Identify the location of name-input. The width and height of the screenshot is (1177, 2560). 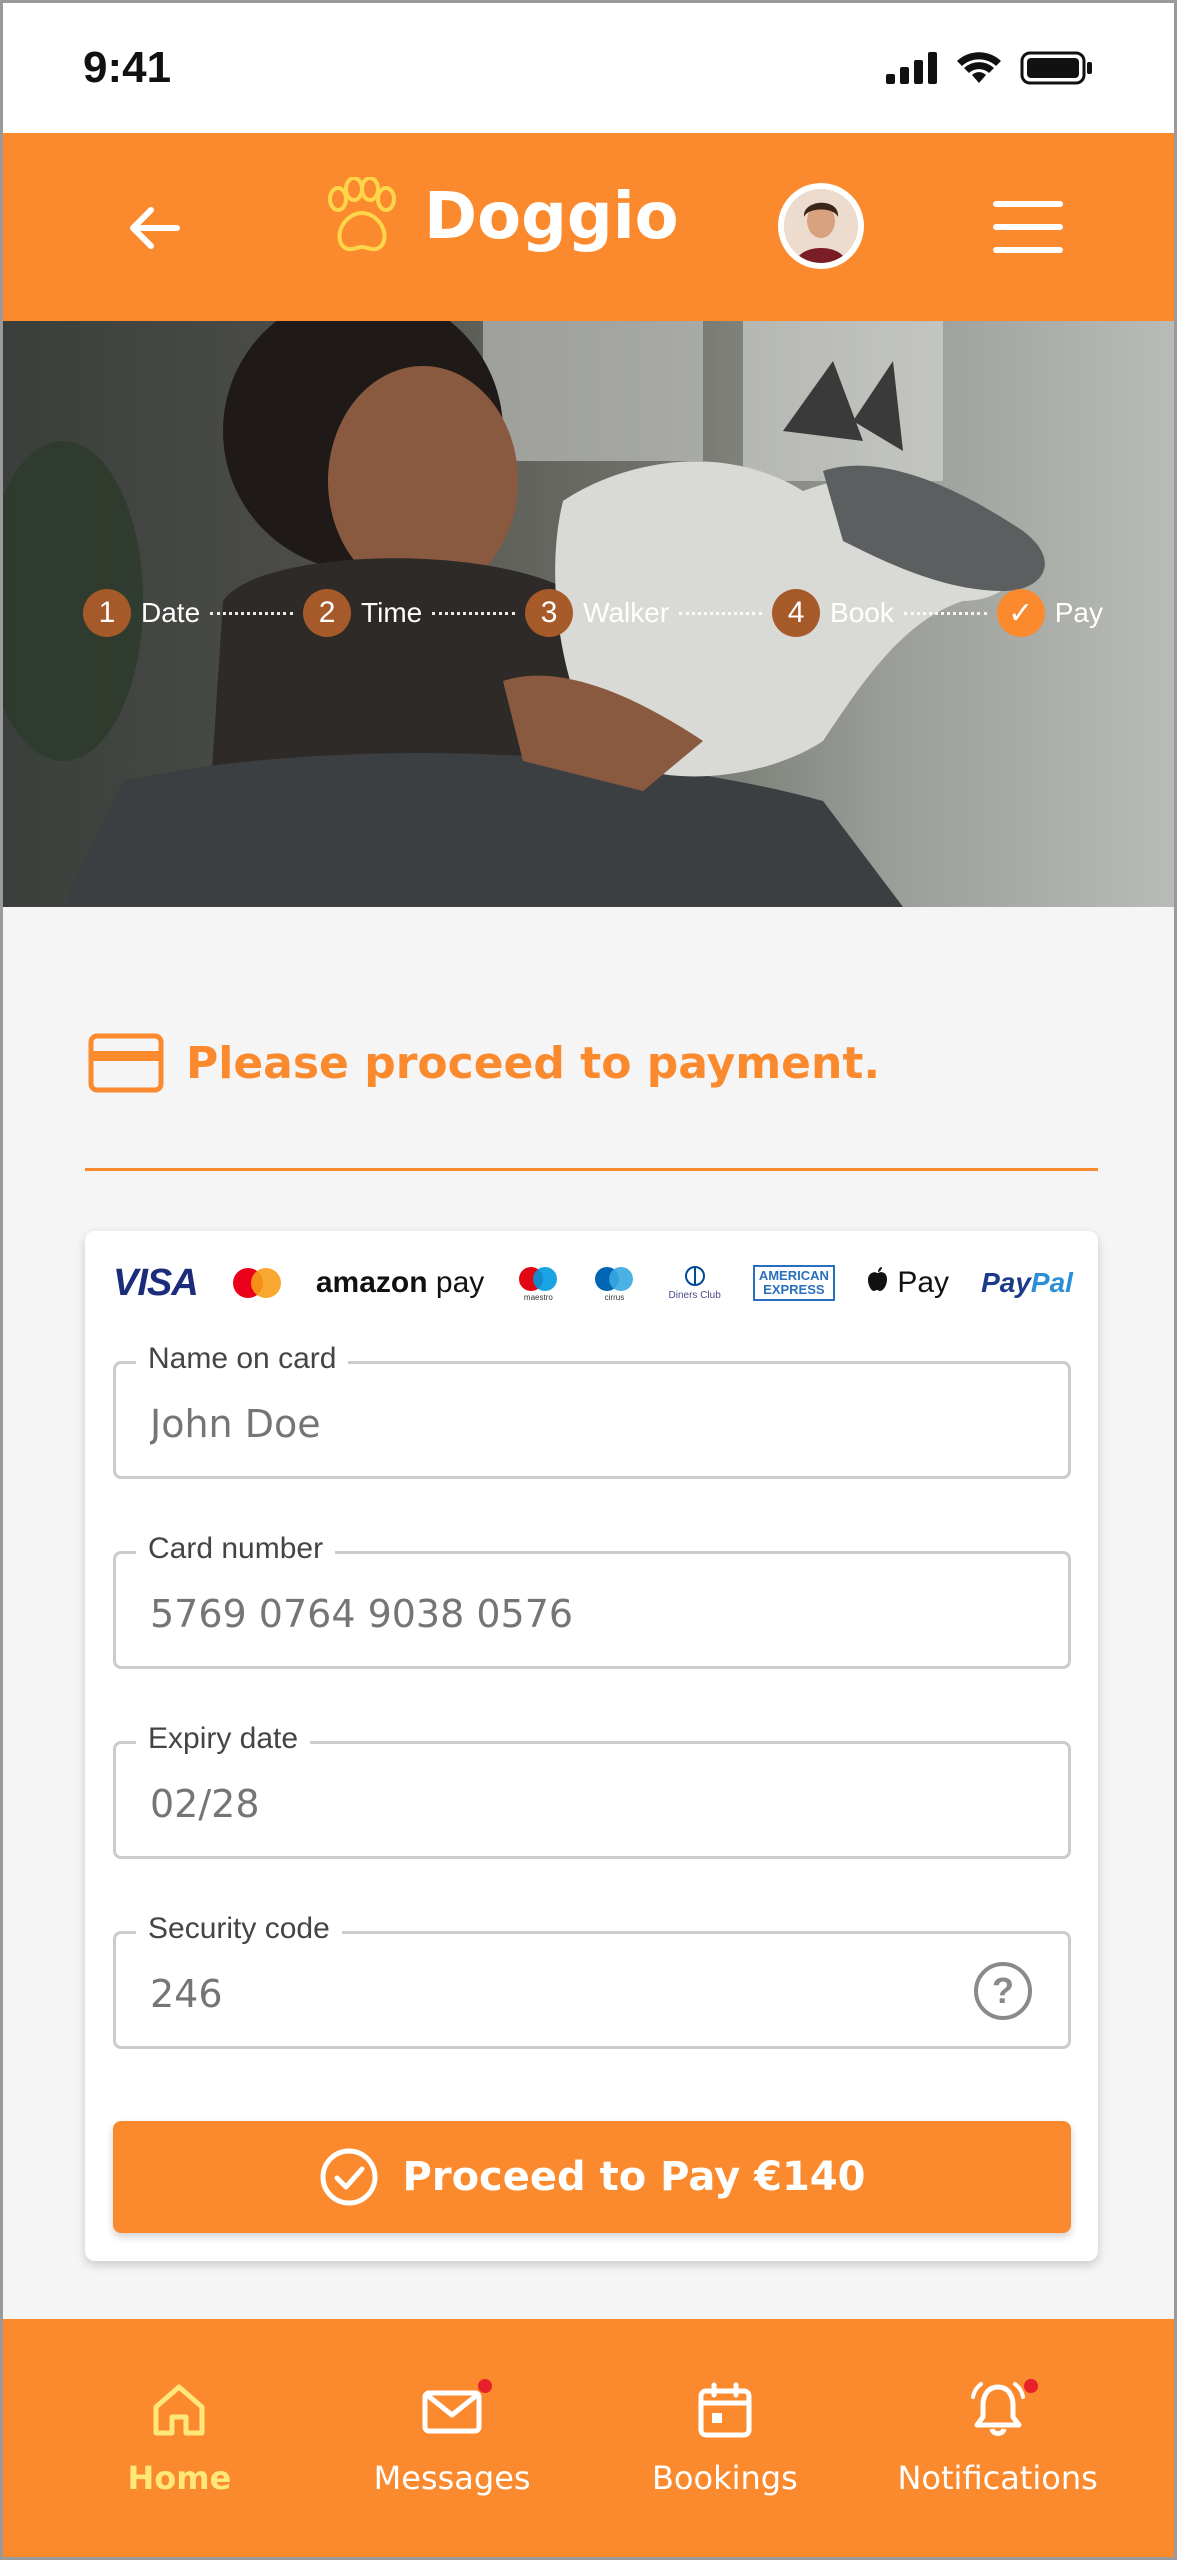
(580, 1424).